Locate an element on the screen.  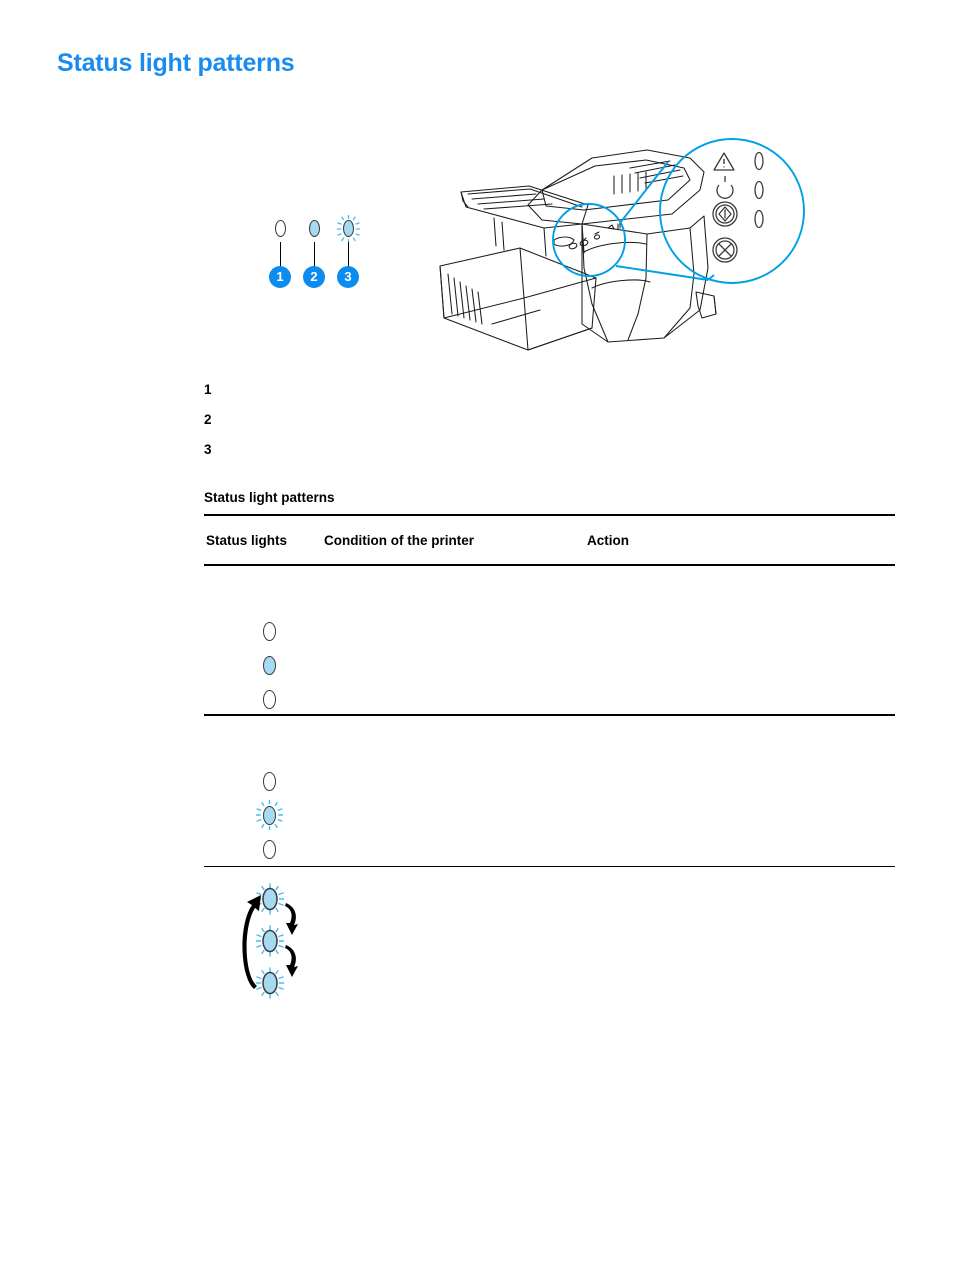
cycling-lights-cell is located at coordinates (277, 941).